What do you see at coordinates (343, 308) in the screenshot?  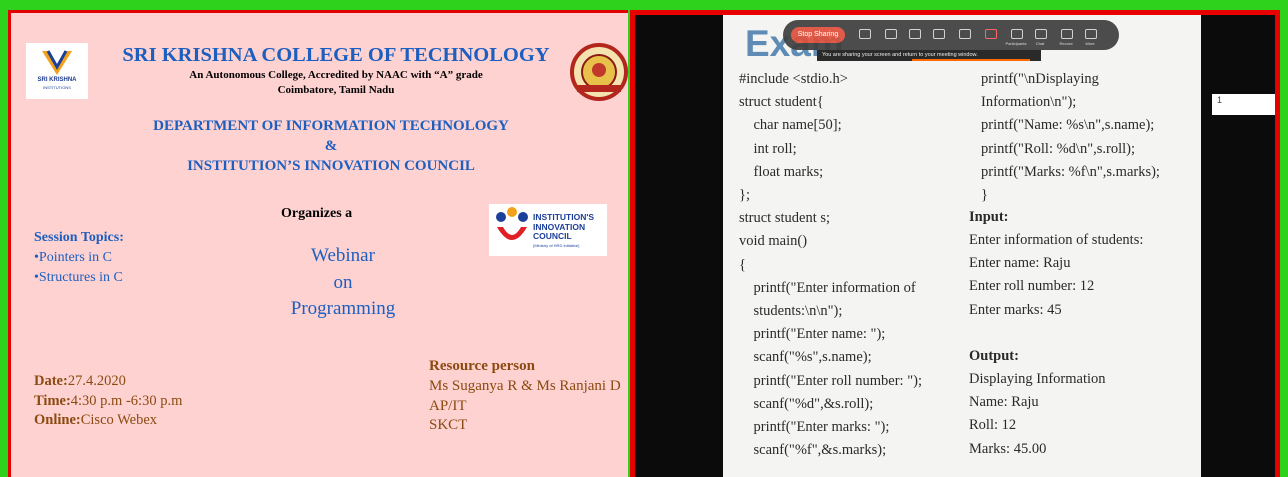 I see `webinar-title-line-3: Programming` at bounding box center [343, 308].